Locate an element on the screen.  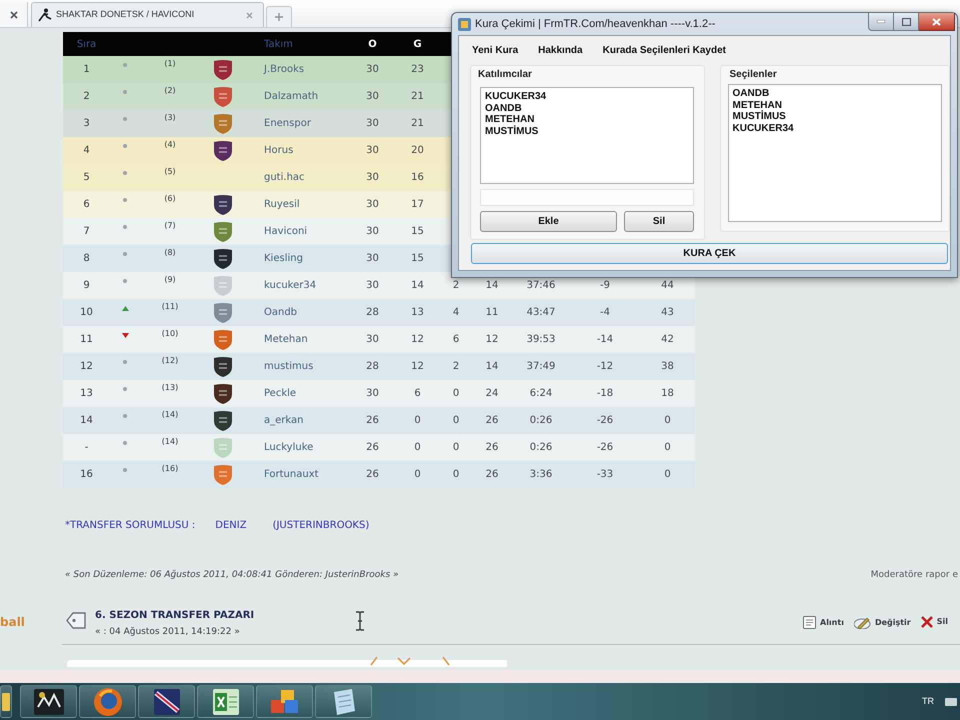
team-name: Horus is located at coordinates (279, 150).